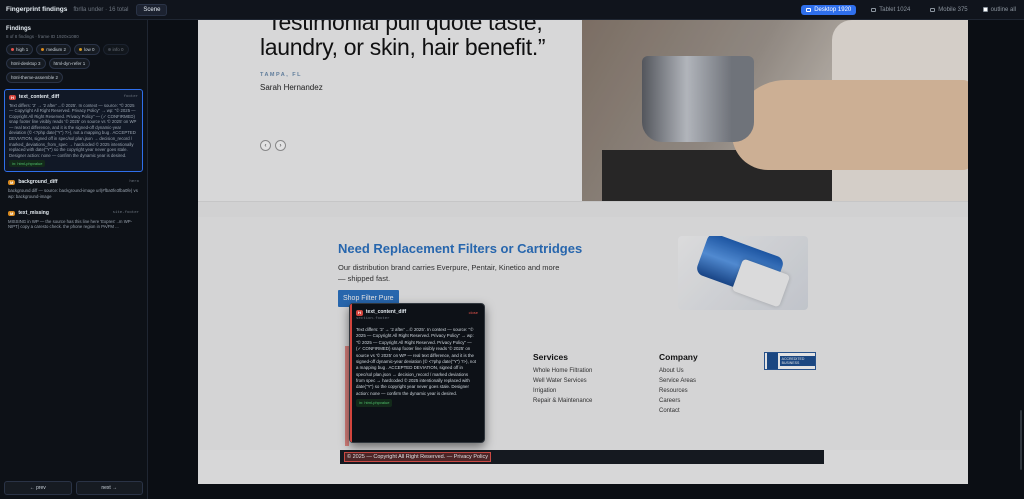 This screenshot has height=499, width=1024. What do you see at coordinates (386, 312) in the screenshot?
I see `popover-title: text_content_diff` at bounding box center [386, 312].